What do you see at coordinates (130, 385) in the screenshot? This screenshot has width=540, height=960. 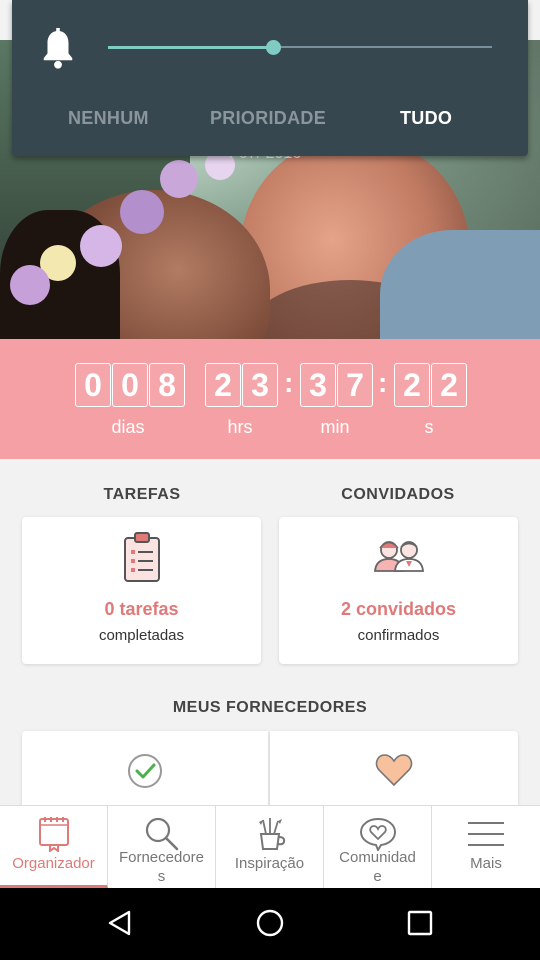 I see `days-digit-2: 0` at bounding box center [130, 385].